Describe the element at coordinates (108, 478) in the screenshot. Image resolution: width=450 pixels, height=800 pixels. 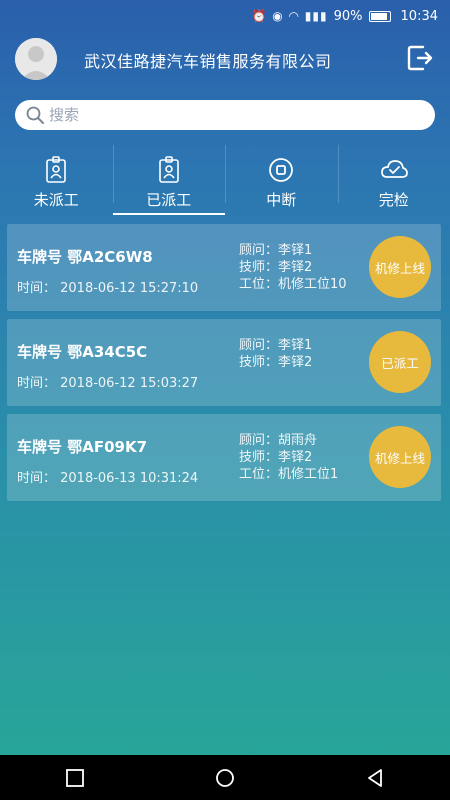
I see `order-time: 时间： 2018-06-13 10:31:24` at that location.